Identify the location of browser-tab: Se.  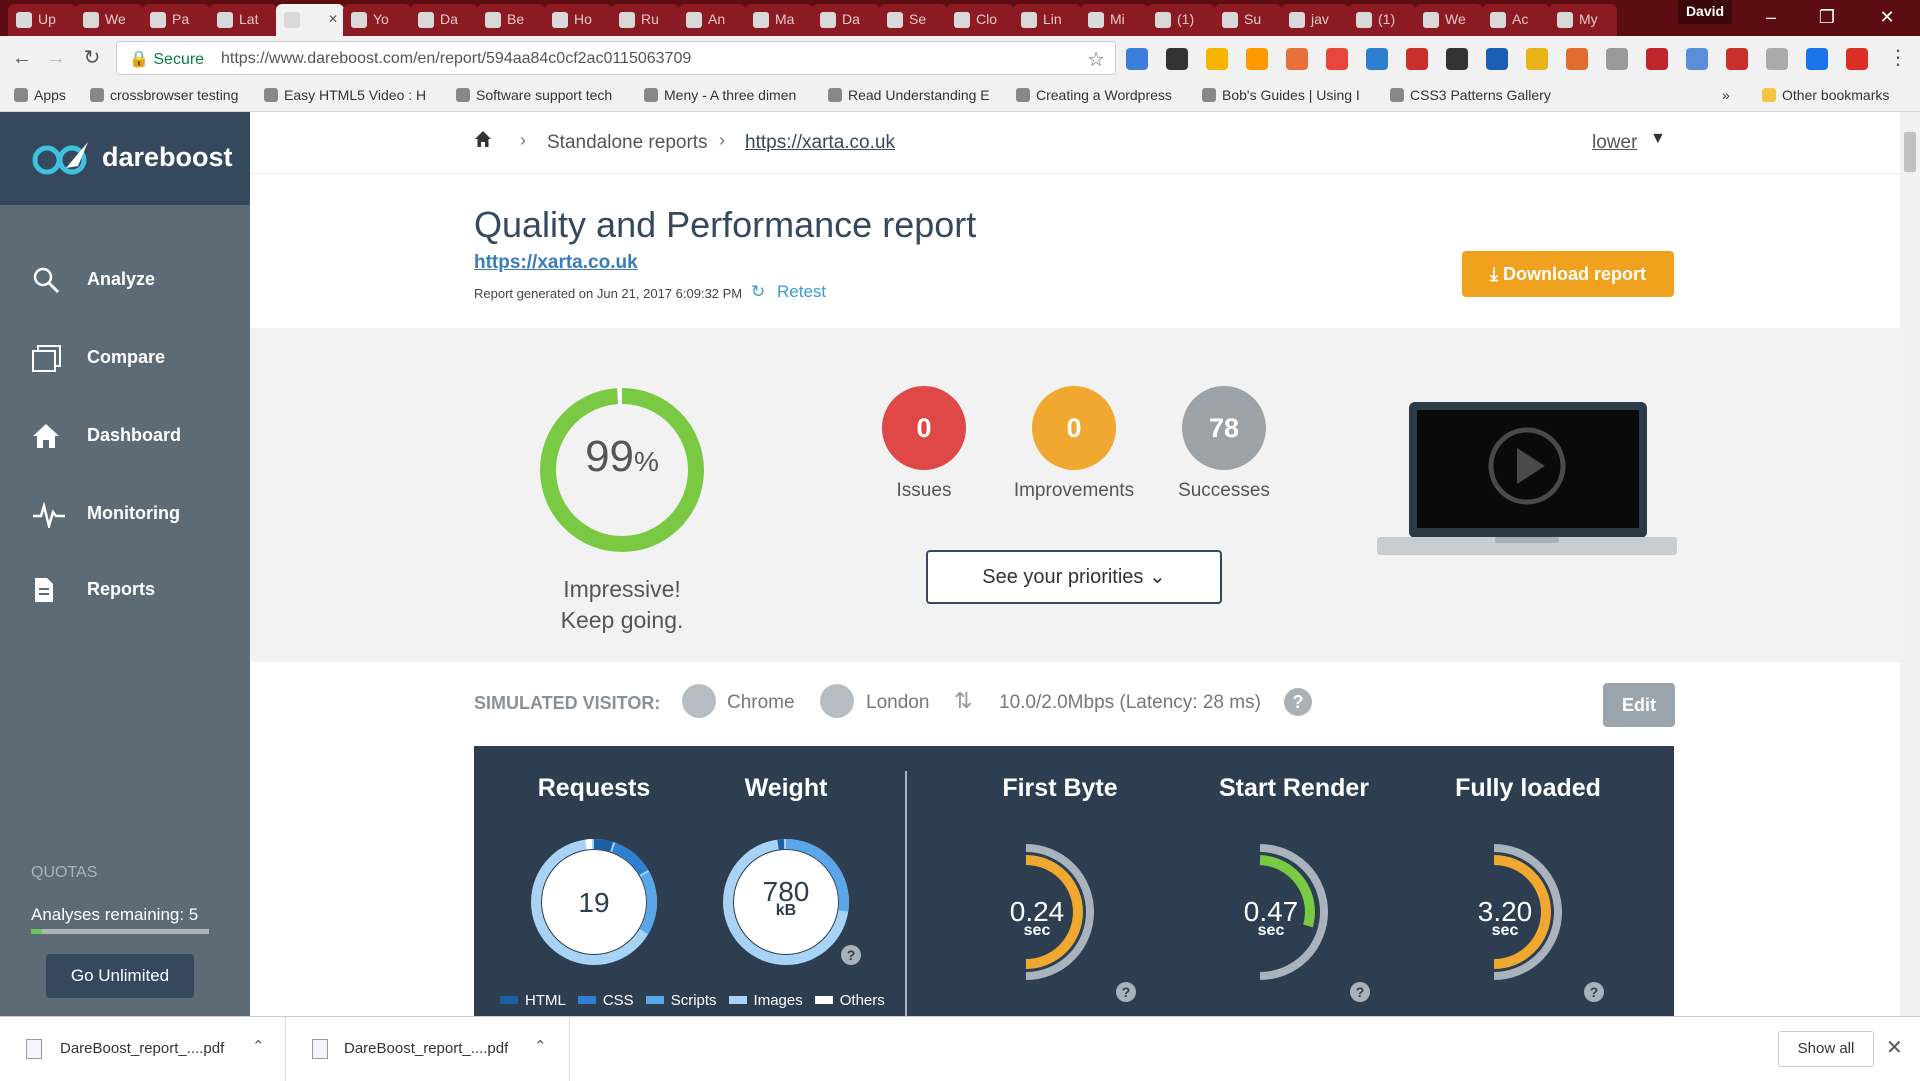
(913, 20).